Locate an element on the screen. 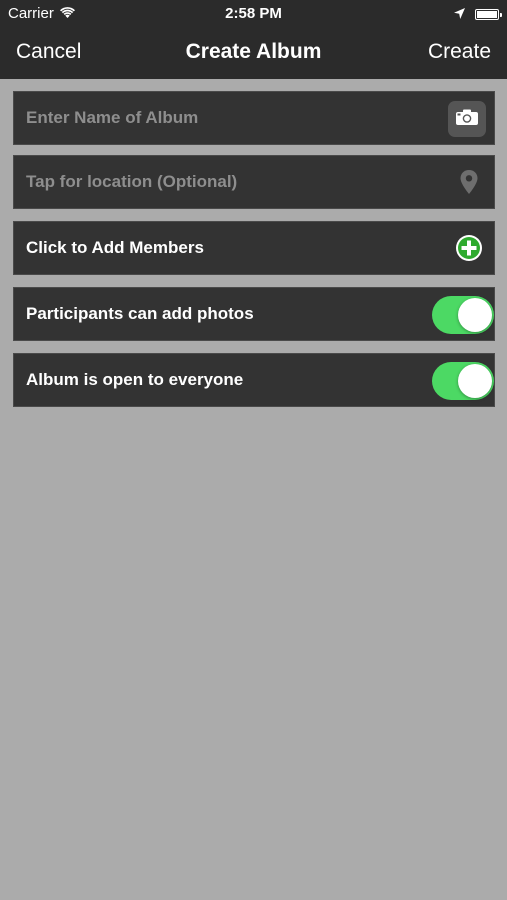 This screenshot has width=507, height=900. cancel-button: Cancel is located at coordinates (48, 52).